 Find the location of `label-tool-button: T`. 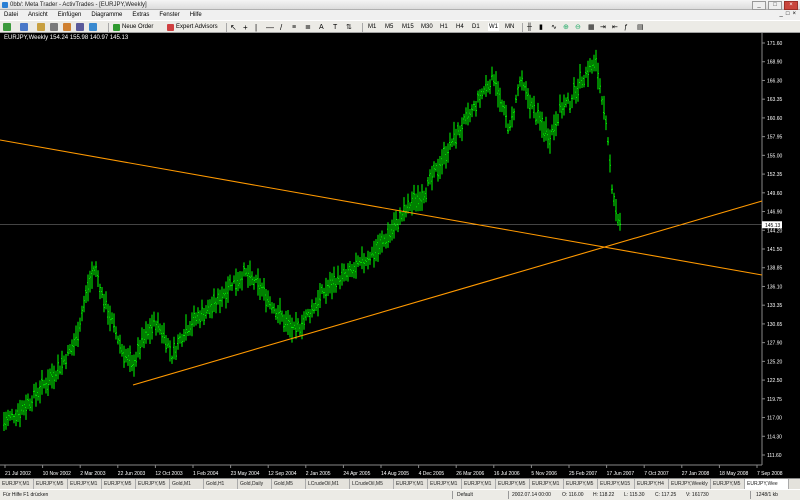

label-tool-button: T is located at coordinates (335, 27).